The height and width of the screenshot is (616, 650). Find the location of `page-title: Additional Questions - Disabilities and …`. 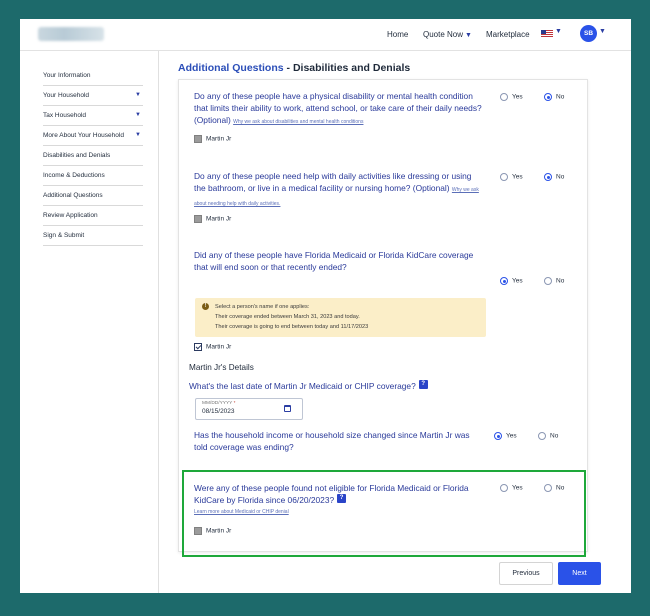

page-title: Additional Questions - Disabilities and … is located at coordinates (294, 68).